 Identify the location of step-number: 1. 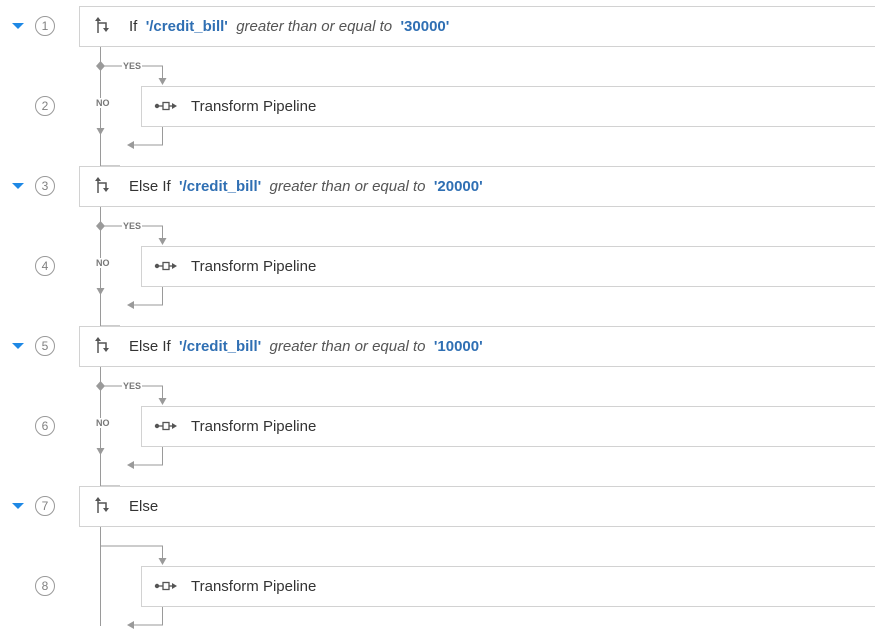
(45, 26).